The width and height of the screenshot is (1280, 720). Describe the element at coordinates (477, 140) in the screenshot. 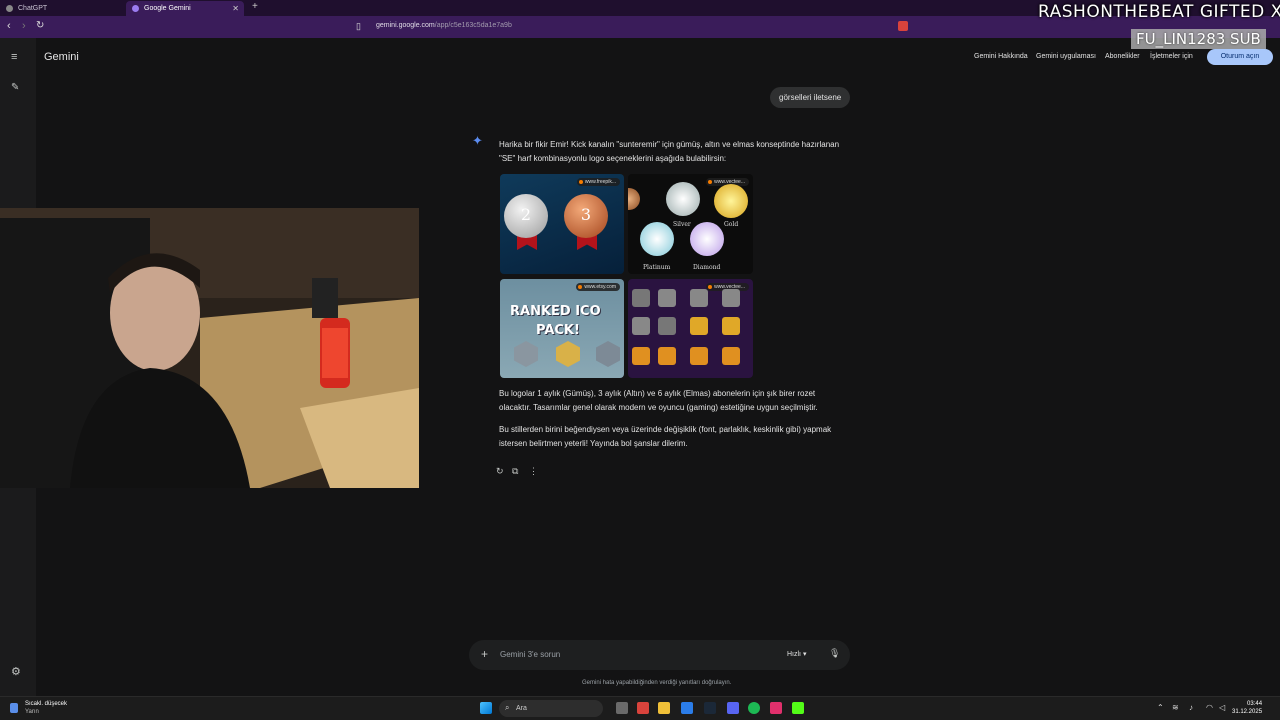

I see `sparkle-icon: ✦` at that location.